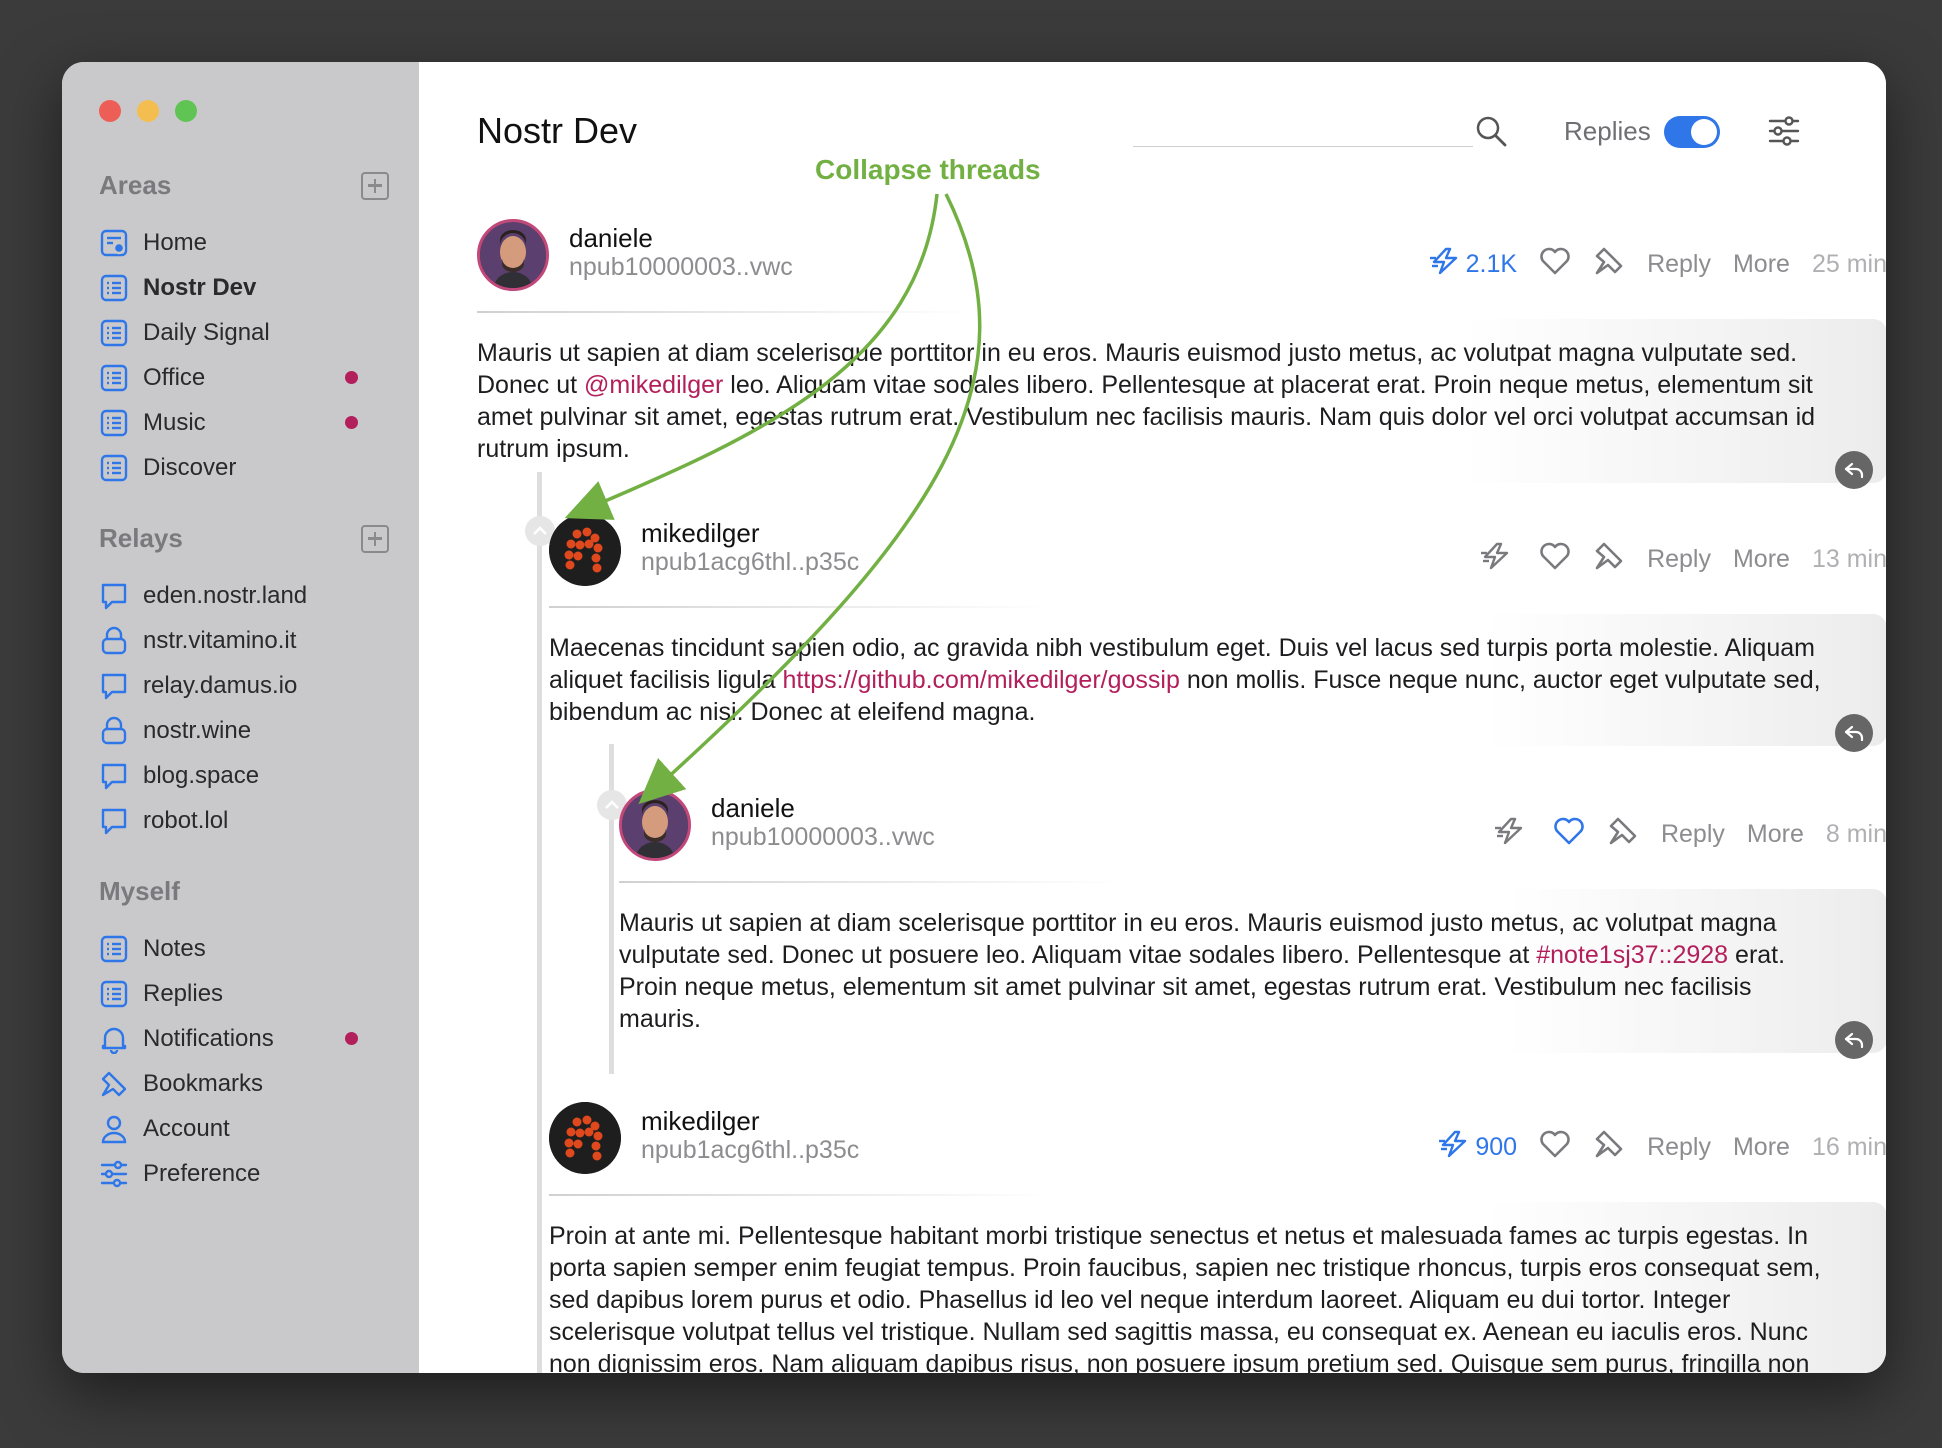  I want to click on sidebar-item-label: blog.space, so click(201, 775).